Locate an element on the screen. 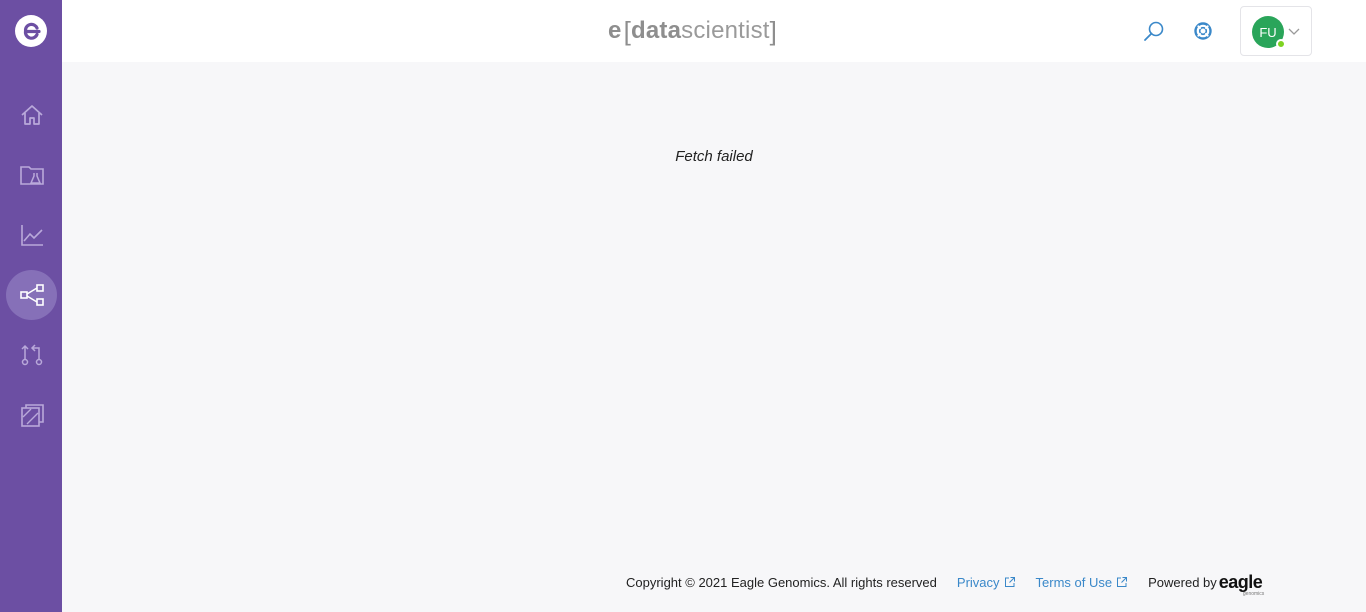  powered-by-label: Powered by is located at coordinates (1182, 582).